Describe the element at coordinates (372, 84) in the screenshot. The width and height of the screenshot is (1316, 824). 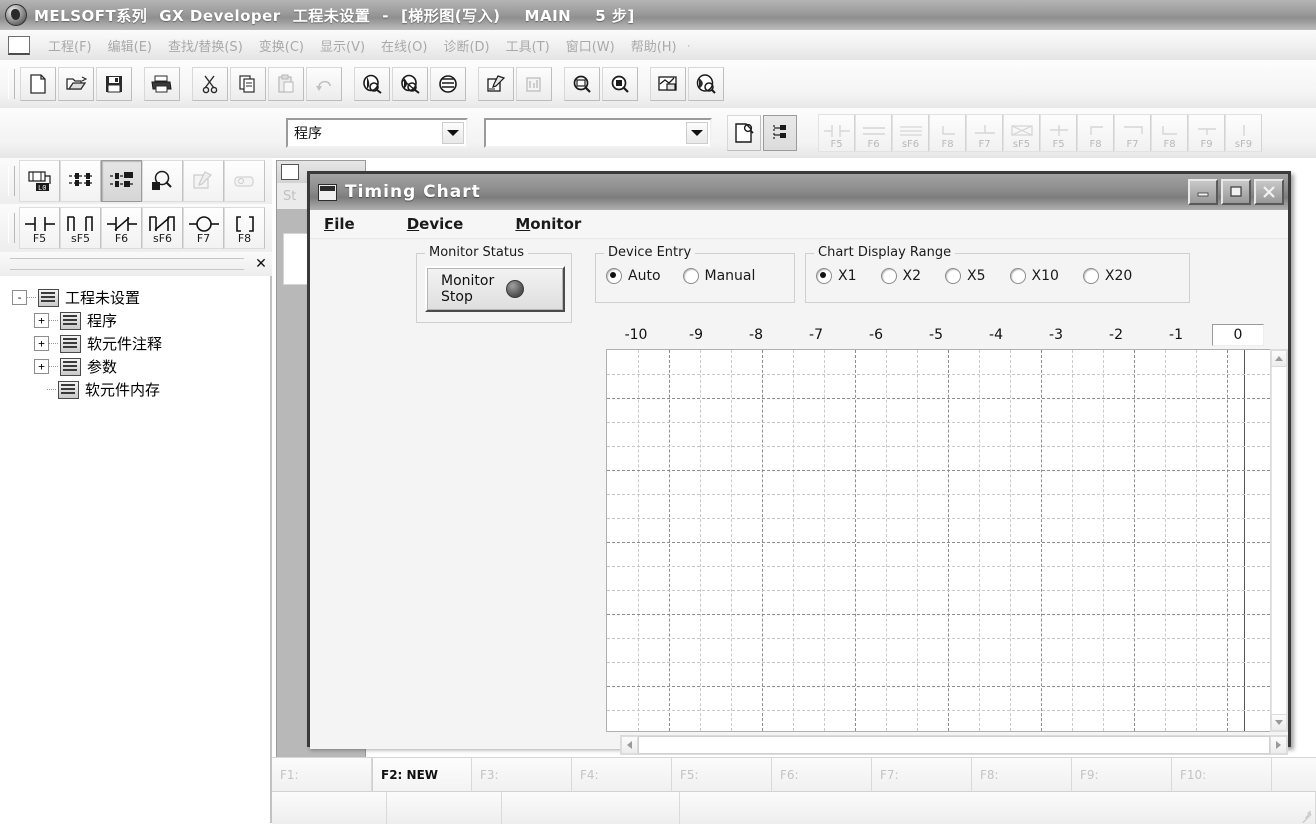
I see `find-device-icon` at that location.